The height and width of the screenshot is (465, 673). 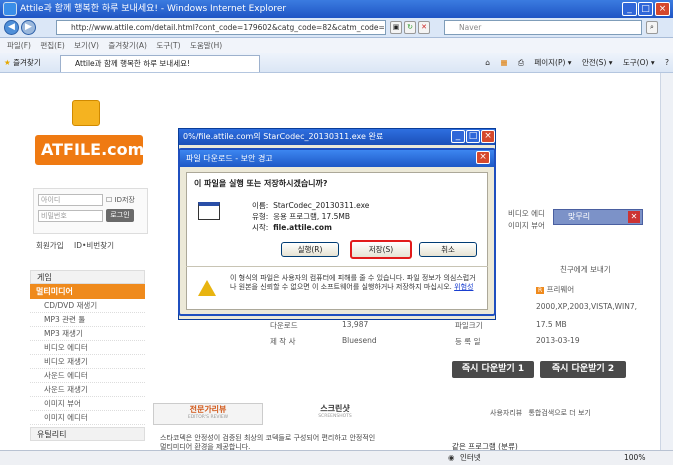 What do you see at coordinates (666, 261) in the screenshot?
I see `vertical-scrollbar` at bounding box center [666, 261].